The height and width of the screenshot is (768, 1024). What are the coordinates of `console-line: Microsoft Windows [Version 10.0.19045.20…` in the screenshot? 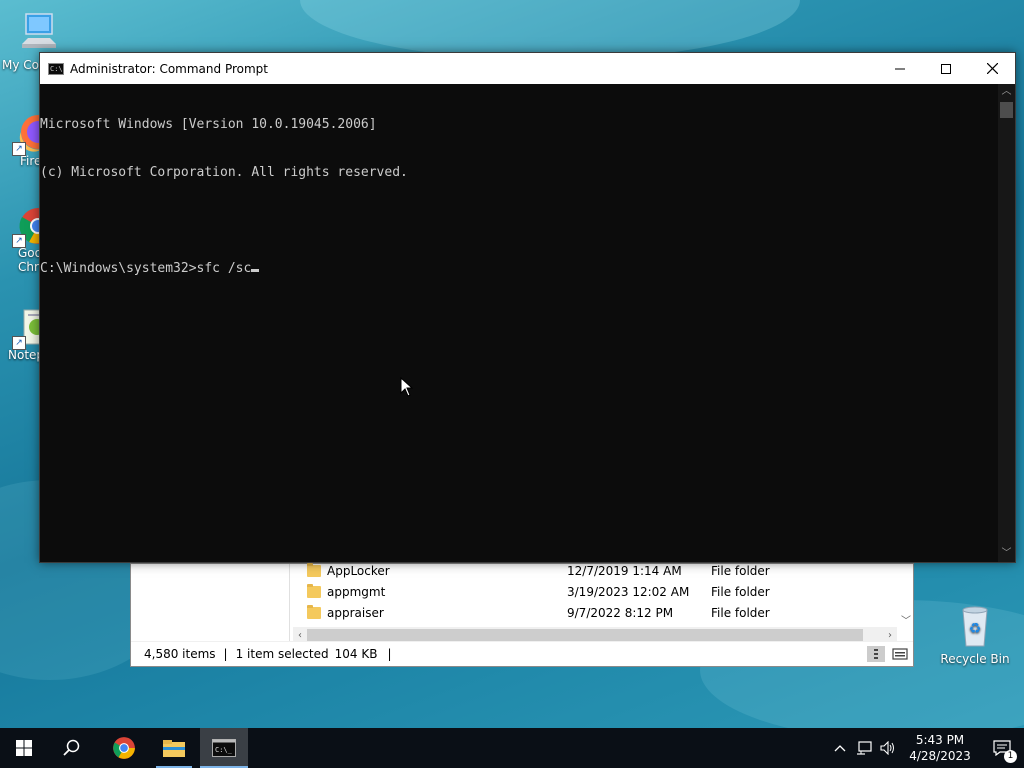 It's located at (208, 124).